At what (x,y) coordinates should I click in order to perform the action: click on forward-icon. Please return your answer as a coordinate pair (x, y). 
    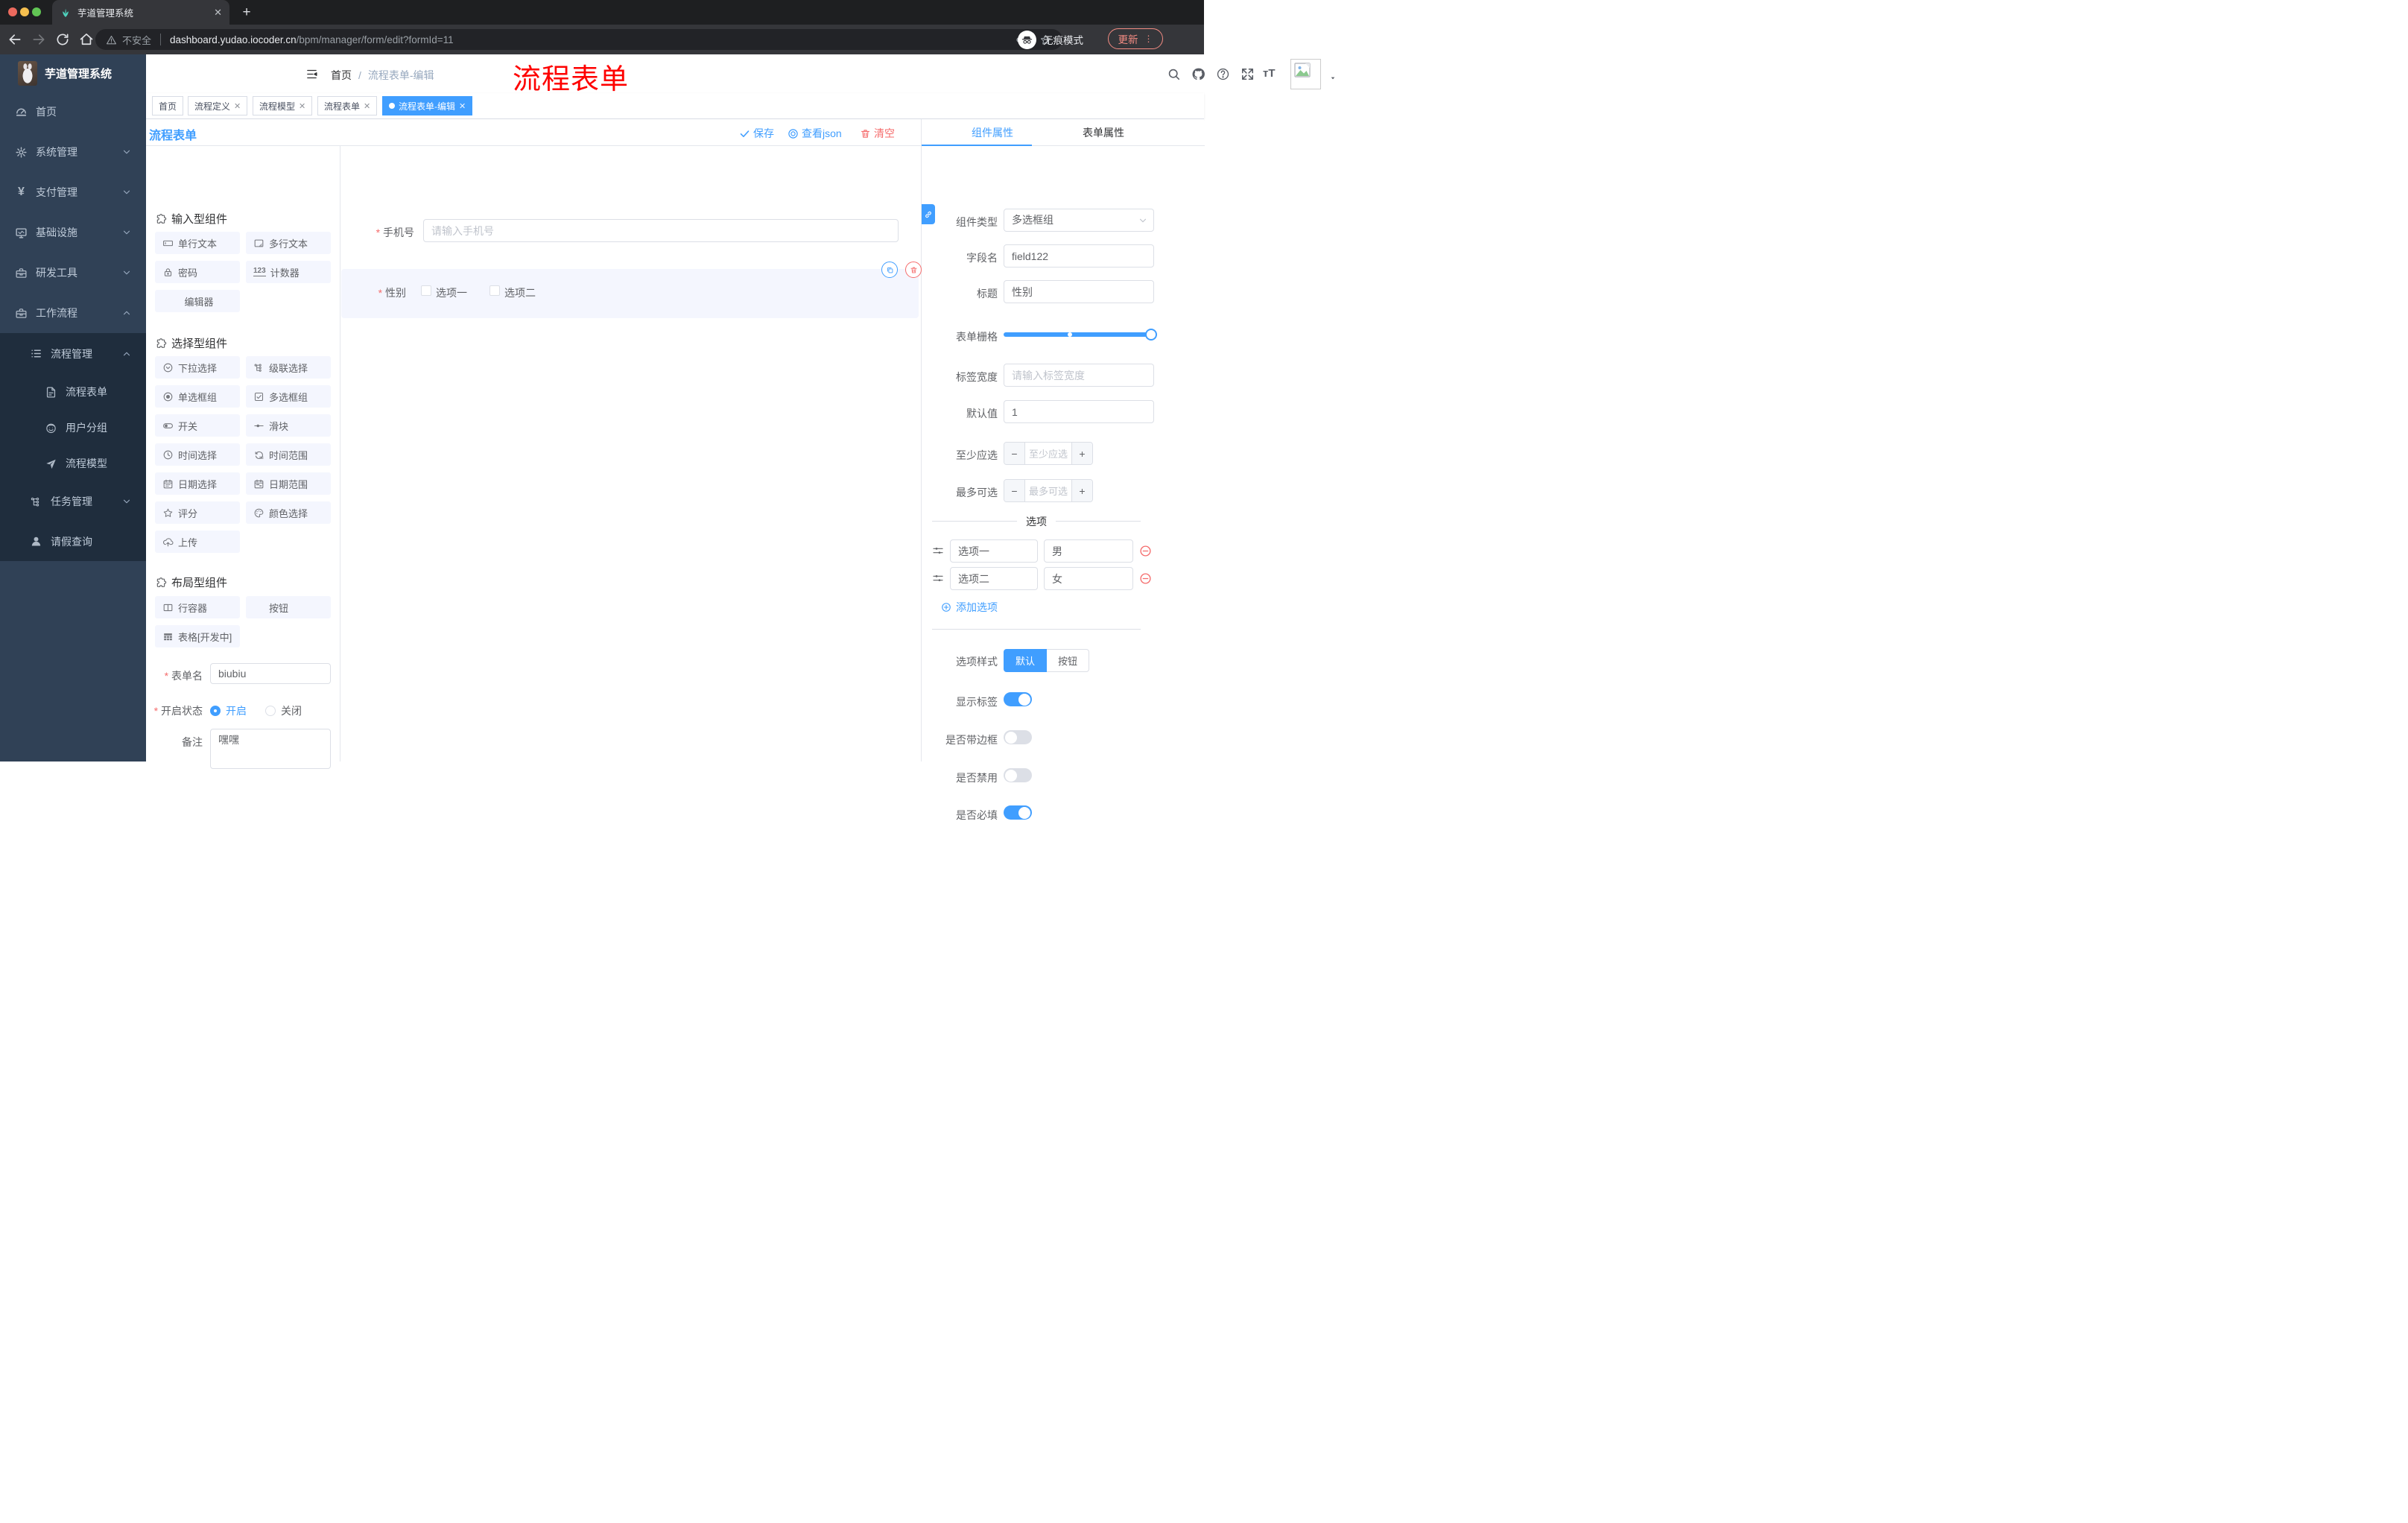
    Looking at the image, I should click on (38, 40).